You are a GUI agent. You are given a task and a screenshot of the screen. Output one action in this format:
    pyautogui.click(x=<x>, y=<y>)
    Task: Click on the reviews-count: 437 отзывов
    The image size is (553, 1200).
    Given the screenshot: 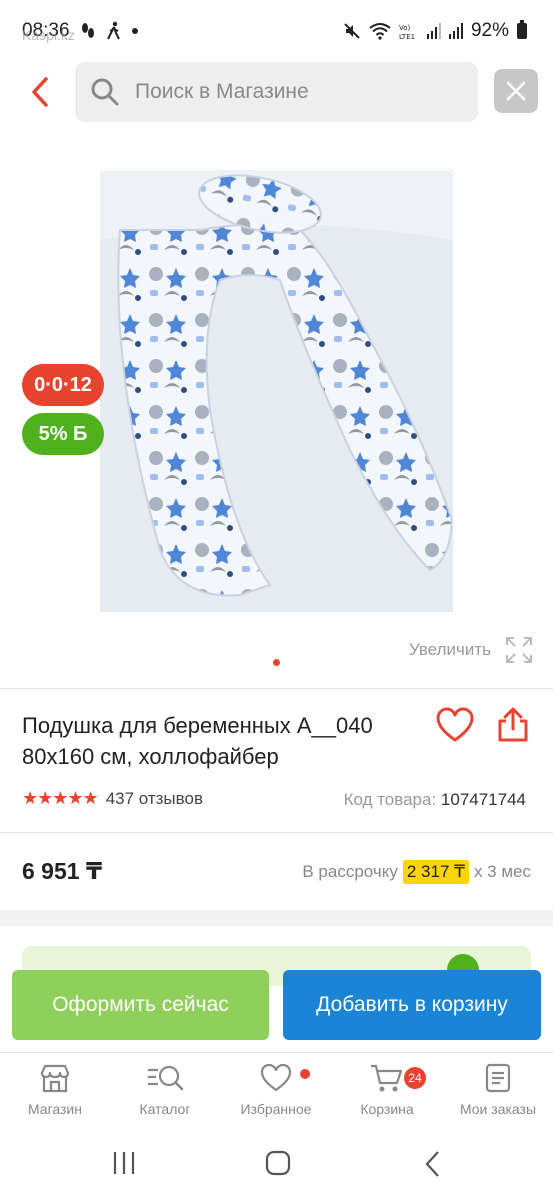 What is the action you would take?
    pyautogui.click(x=154, y=798)
    